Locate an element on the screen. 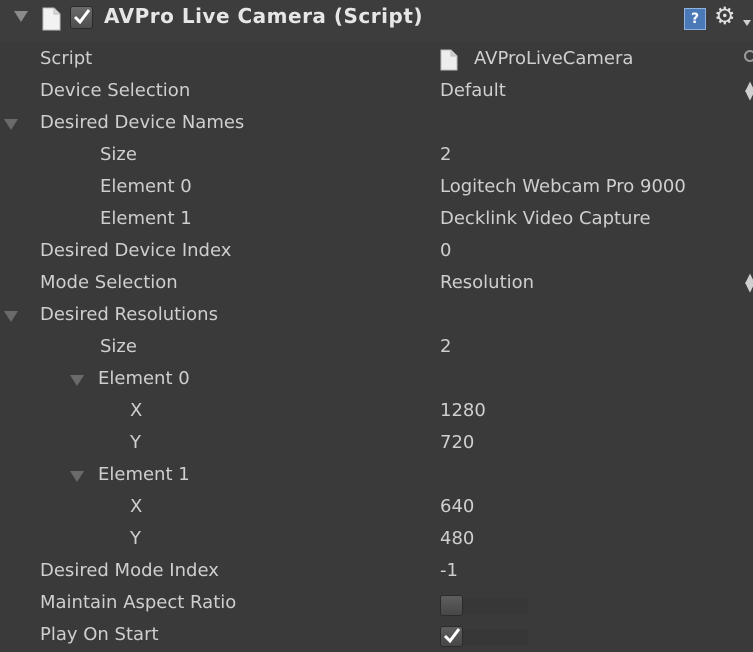 Image resolution: width=753 pixels, height=652 pixels. resolution-1-y-field: 480 is located at coordinates (457, 538).